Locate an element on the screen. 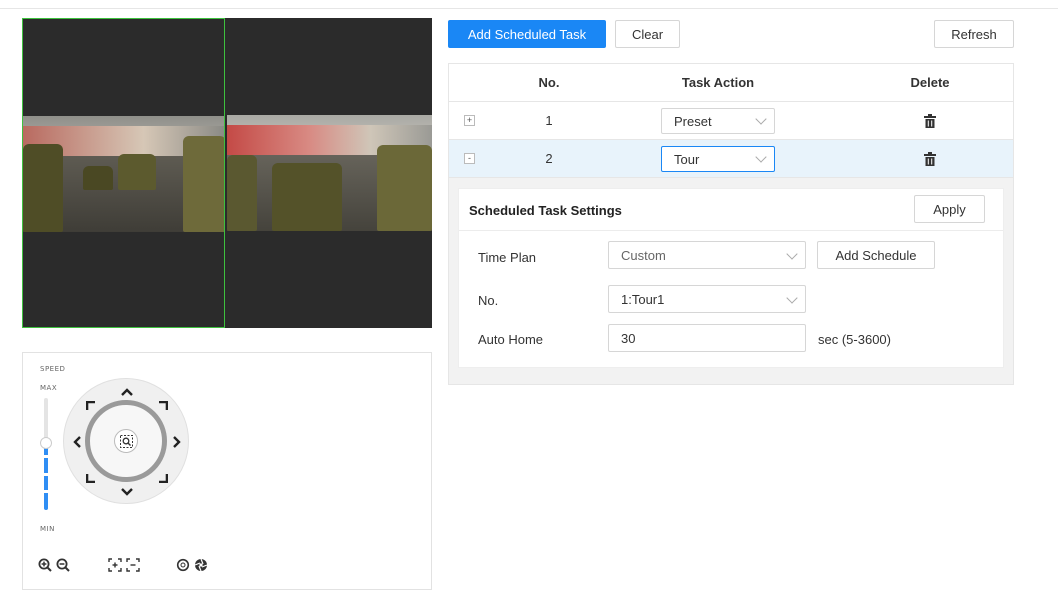 Image resolution: width=1058 pixels, height=592 pixels. auto-home-input: 30 is located at coordinates (707, 338).